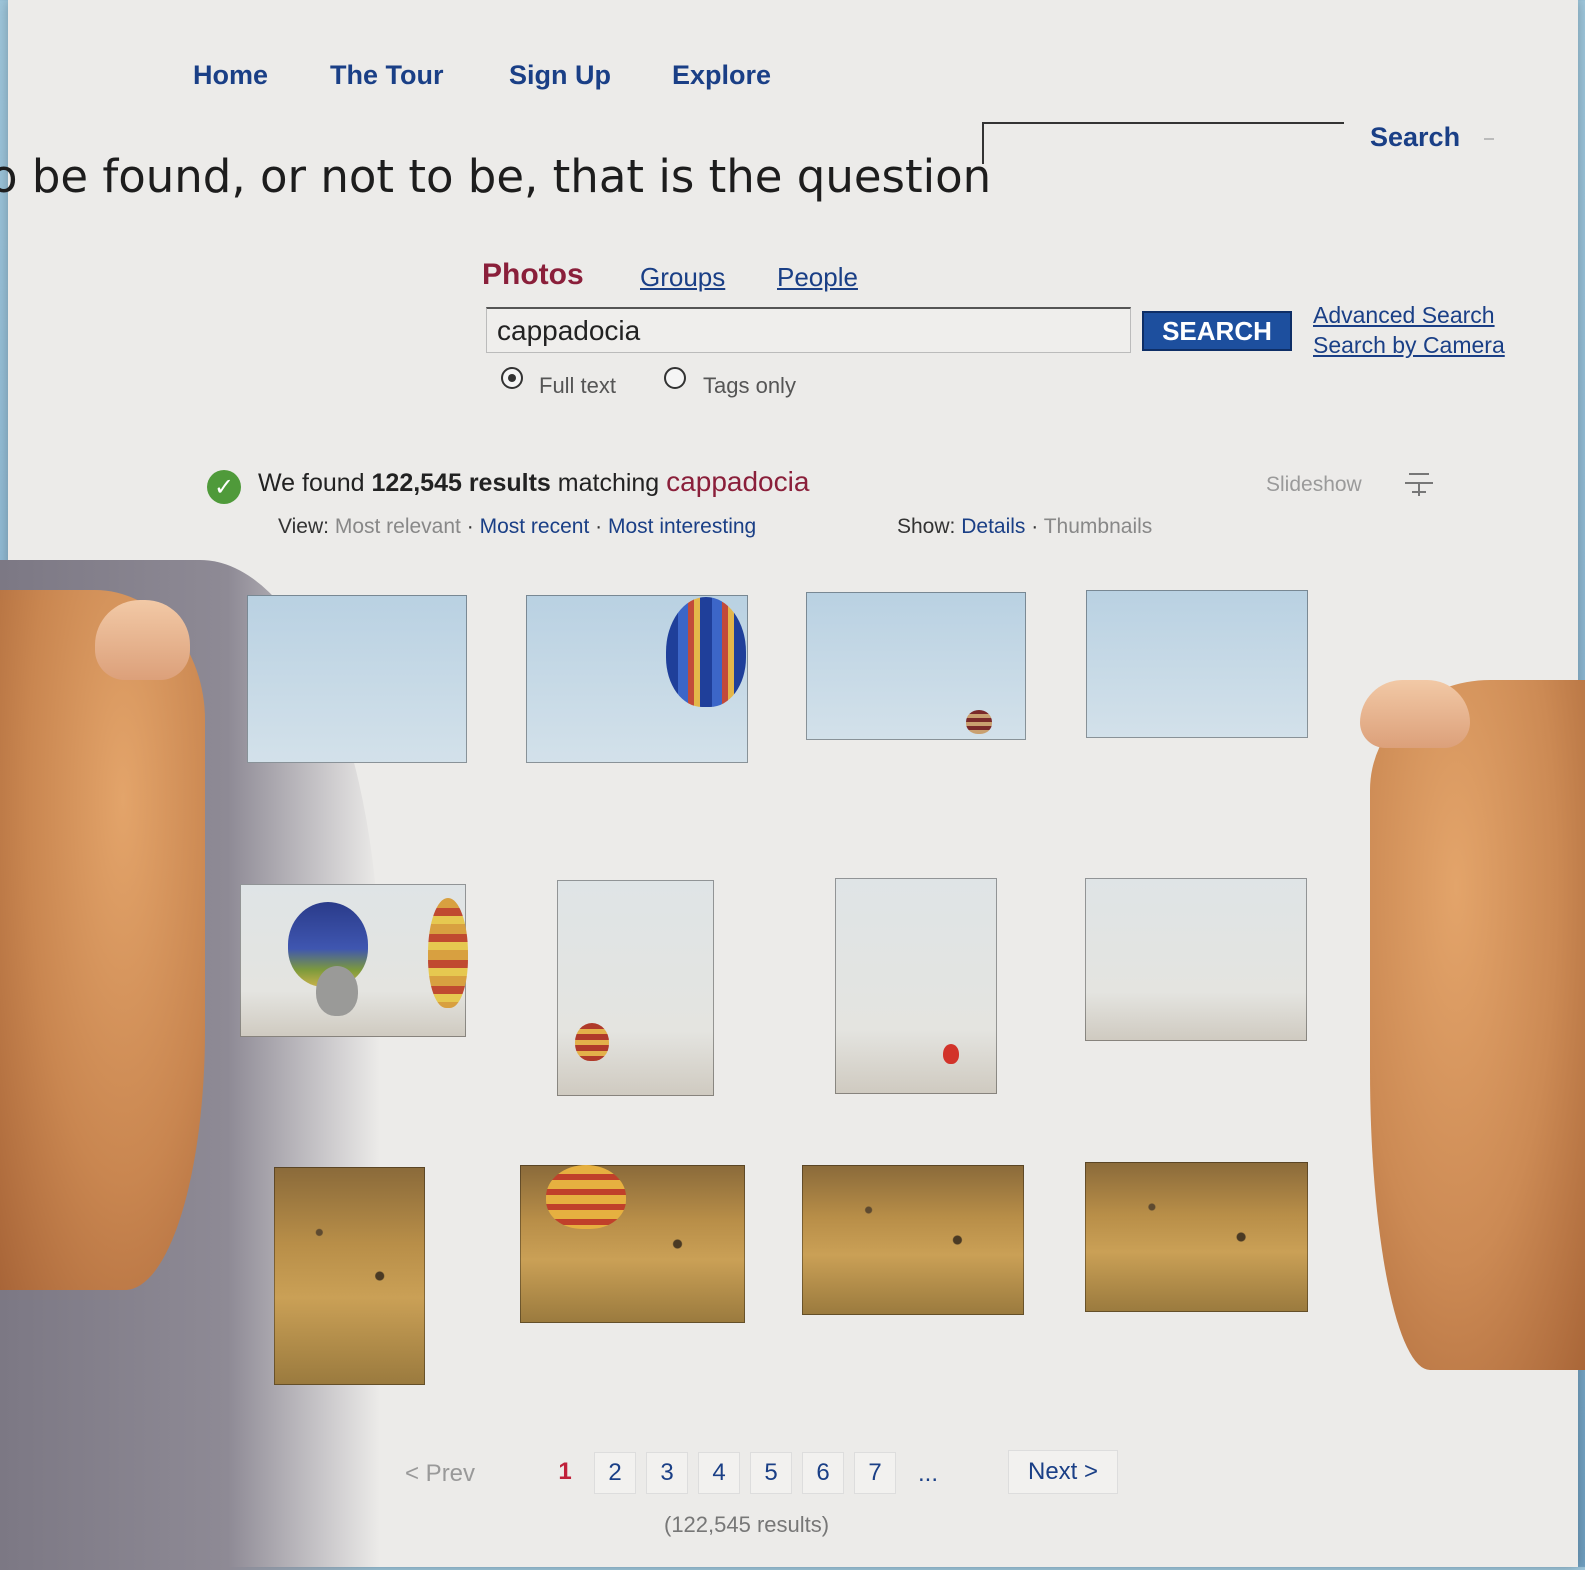  What do you see at coordinates (675, 378) in the screenshot?
I see `tags-only-radio` at bounding box center [675, 378].